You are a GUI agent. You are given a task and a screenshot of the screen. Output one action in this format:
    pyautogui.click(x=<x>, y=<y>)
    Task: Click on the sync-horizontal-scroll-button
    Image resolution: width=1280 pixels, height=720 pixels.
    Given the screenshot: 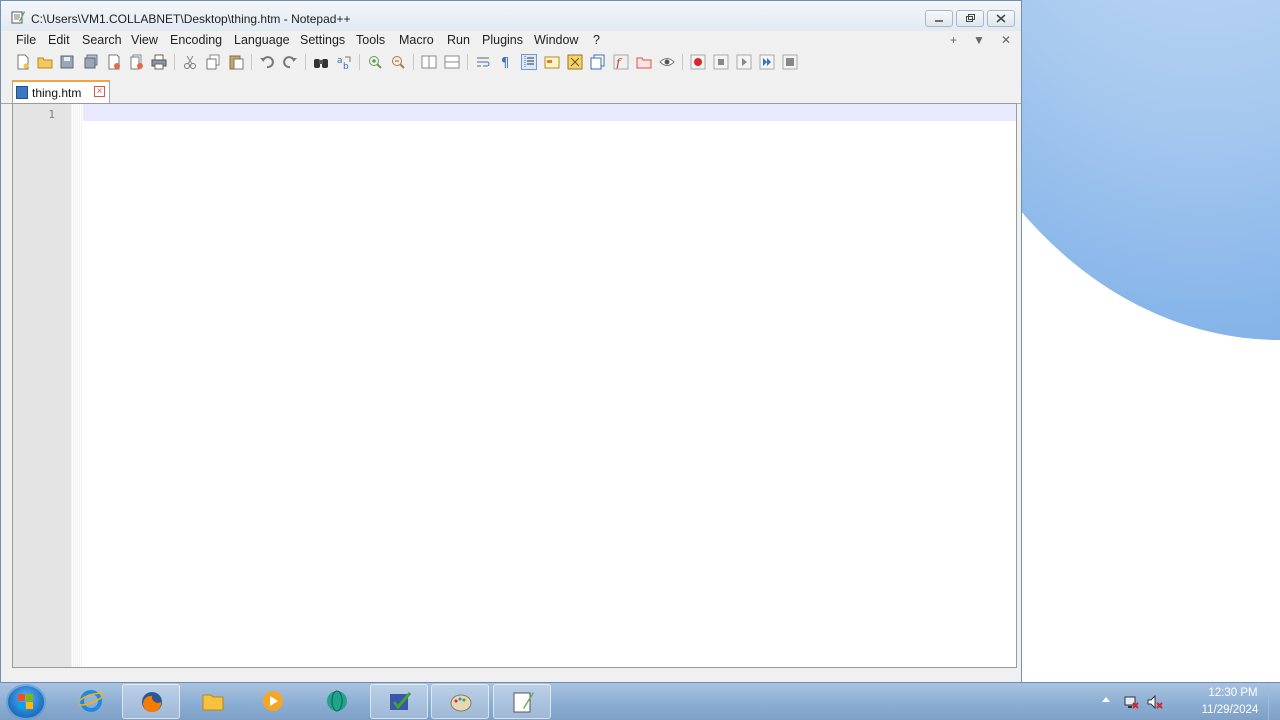 What is the action you would take?
    pyautogui.click(x=452, y=62)
    